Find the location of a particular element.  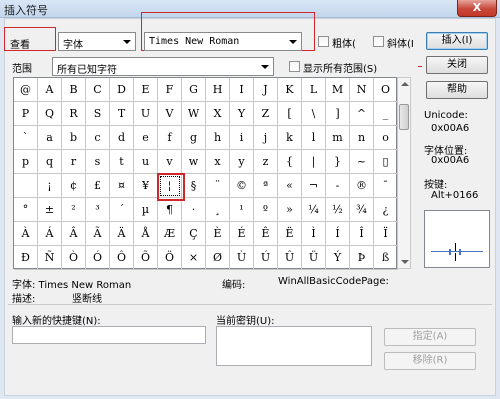

symbol-cell: W is located at coordinates (194, 114).